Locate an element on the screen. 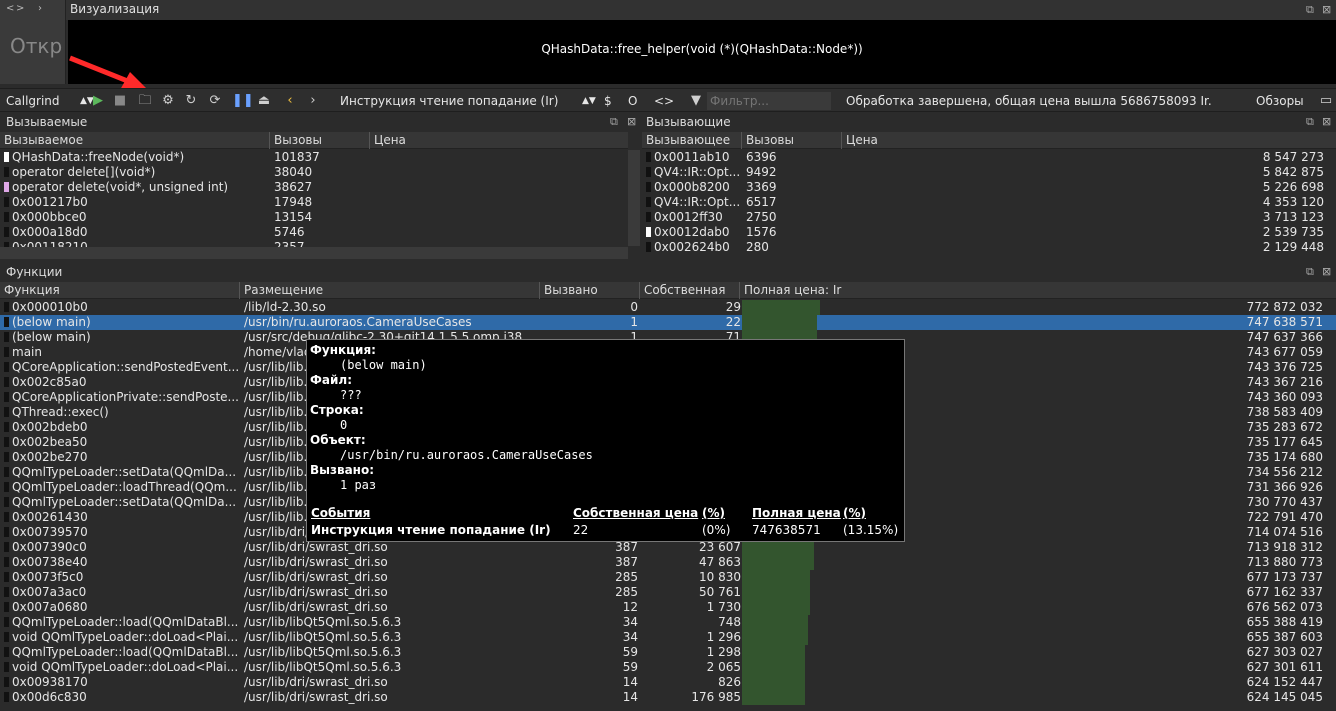 Image resolution: width=1336 pixels, height=711 pixels. caller-row: 0x002624b0 280 2 129 448 is located at coordinates (983, 247).